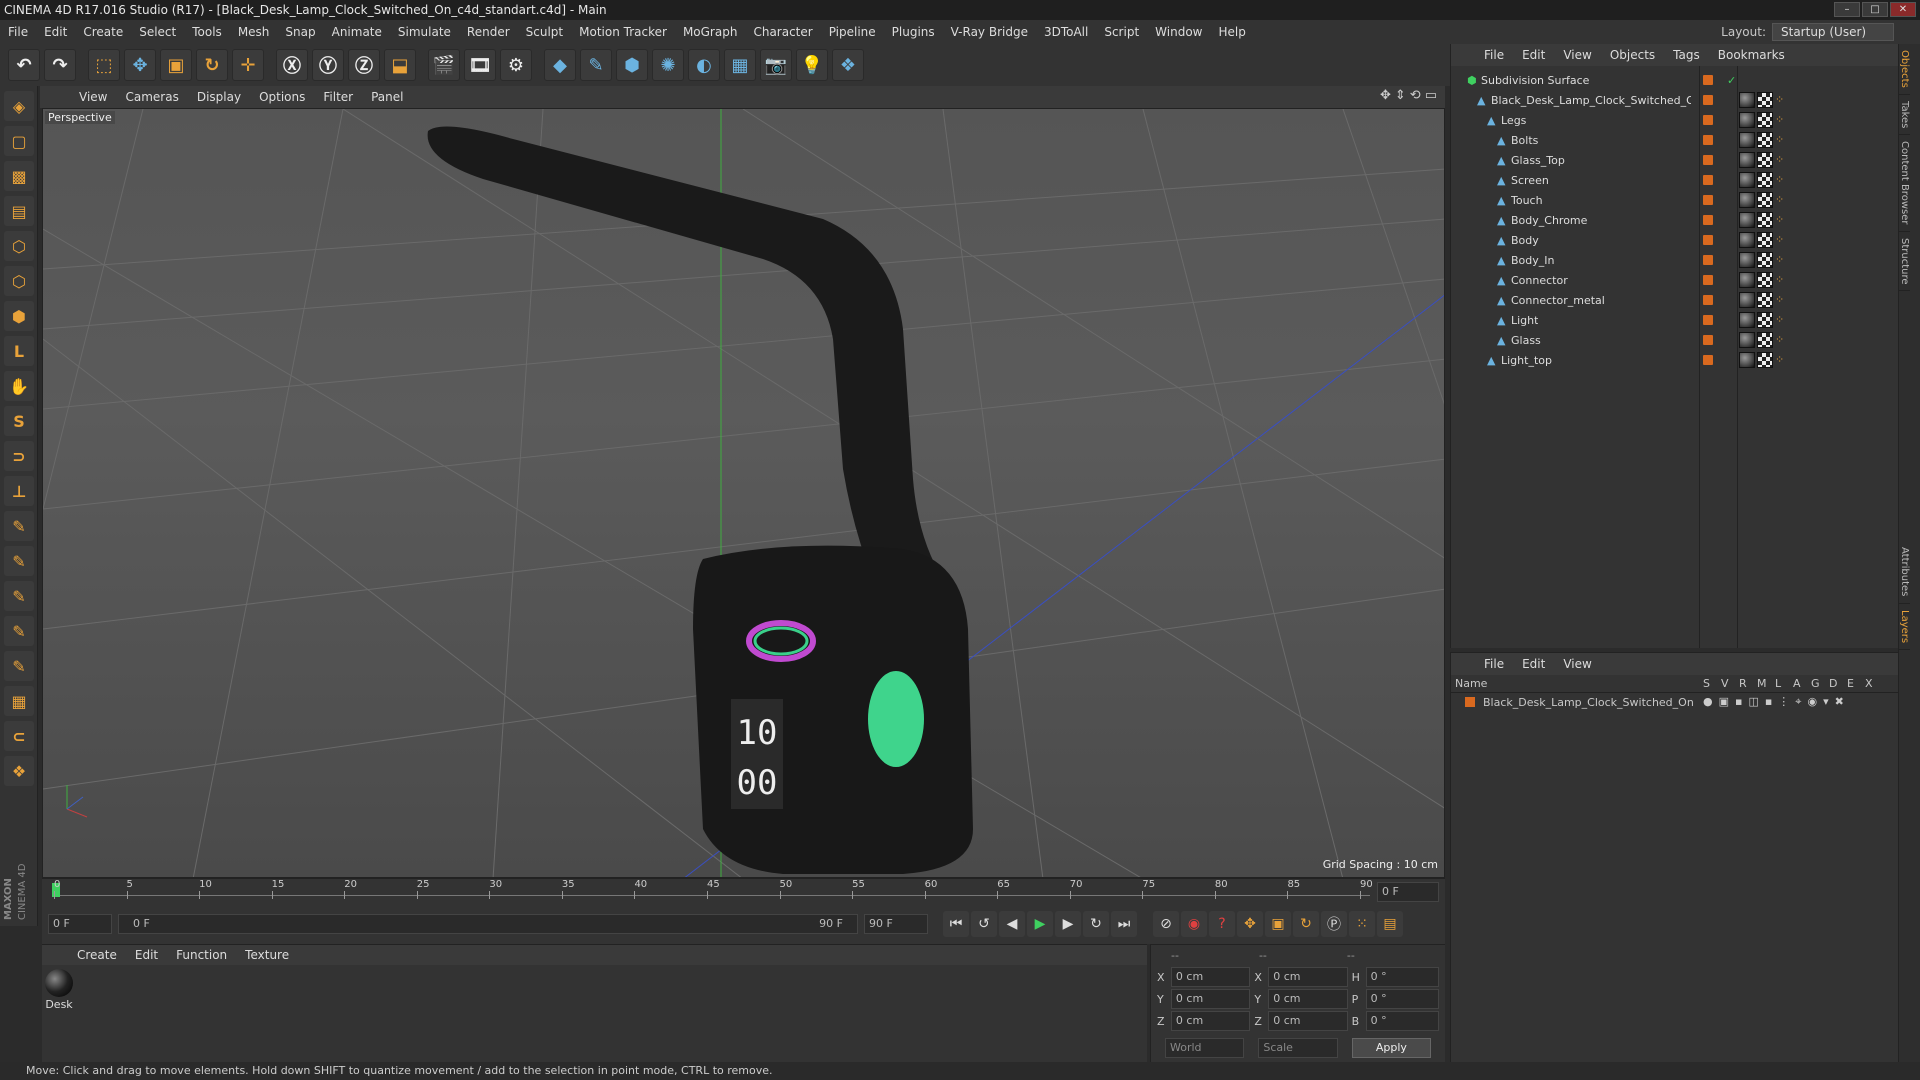  I want to click on object-row: ▲ Body_Chrome ⁘, so click(1675, 220).